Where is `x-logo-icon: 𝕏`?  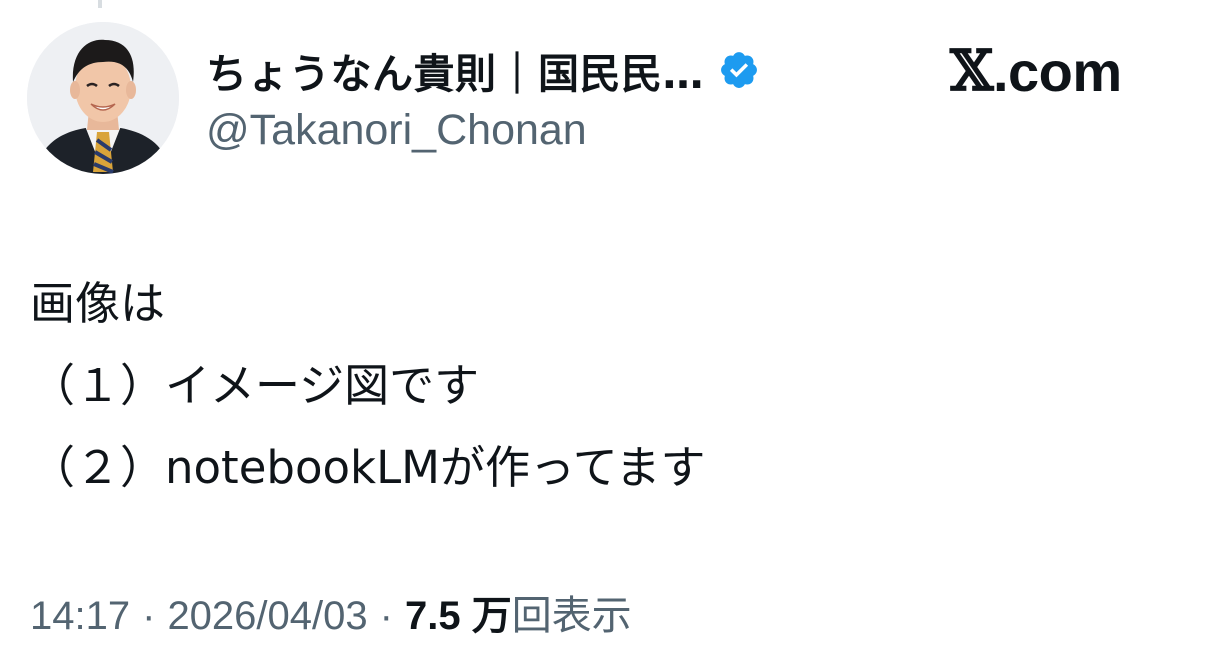
x-logo-icon: 𝕏 is located at coordinates (971, 71).